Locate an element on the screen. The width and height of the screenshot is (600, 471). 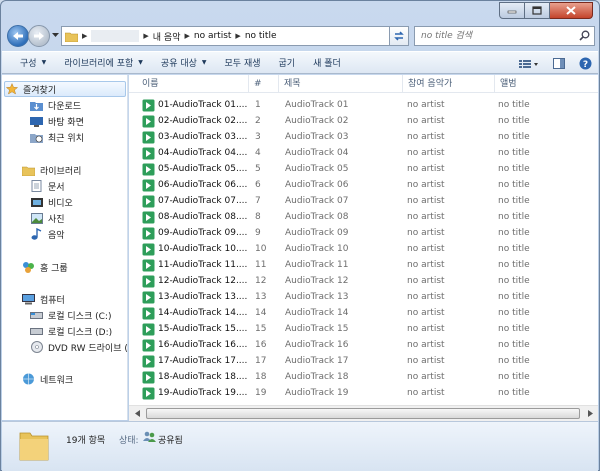
column-header-artist: 참여 음악가 is located at coordinates (449, 84).